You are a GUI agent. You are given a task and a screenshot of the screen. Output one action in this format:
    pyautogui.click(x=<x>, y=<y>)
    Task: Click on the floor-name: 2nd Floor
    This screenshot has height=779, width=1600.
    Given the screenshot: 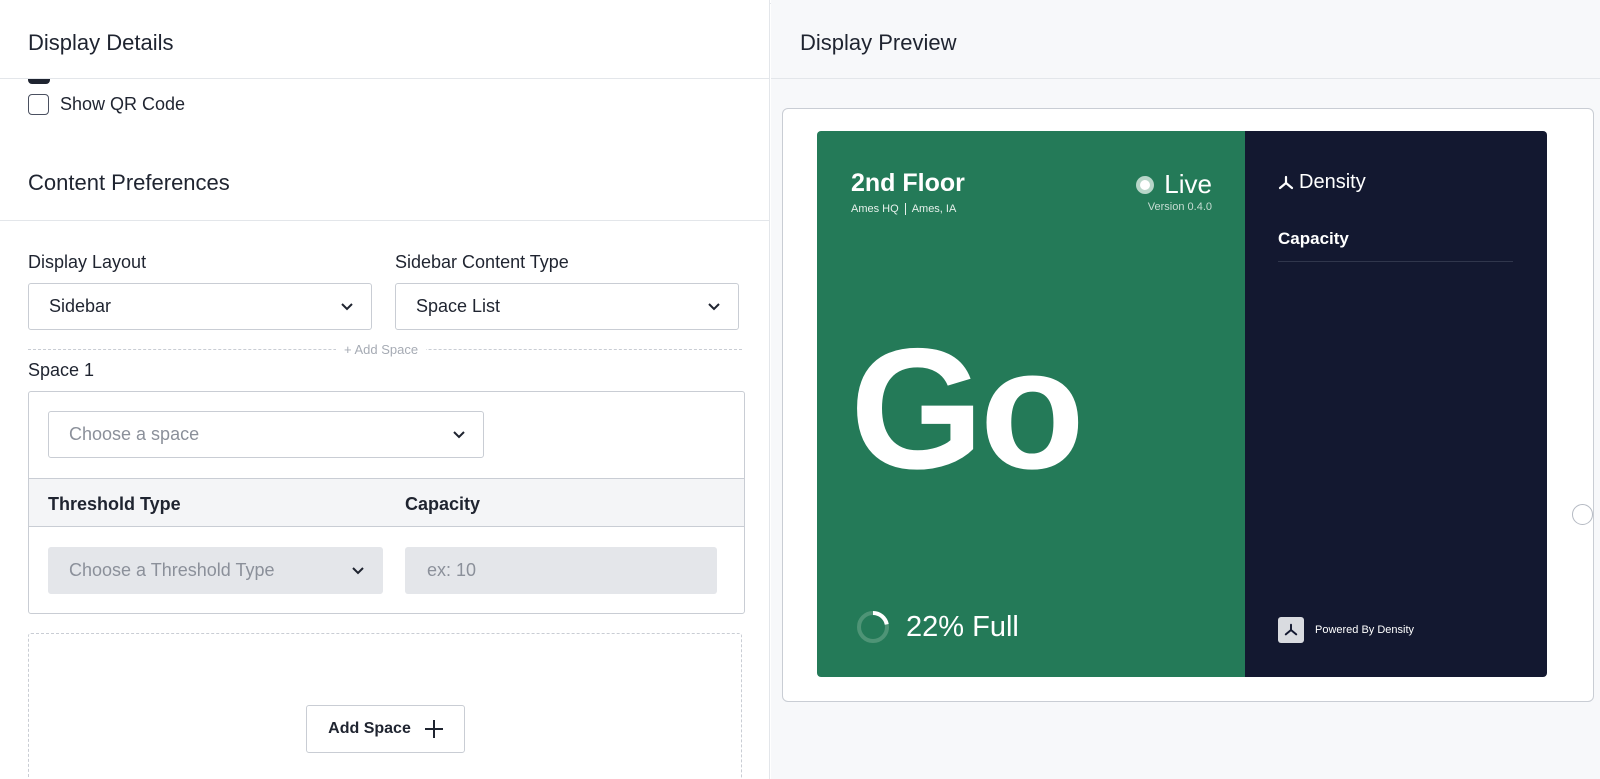 What is the action you would take?
    pyautogui.click(x=908, y=183)
    